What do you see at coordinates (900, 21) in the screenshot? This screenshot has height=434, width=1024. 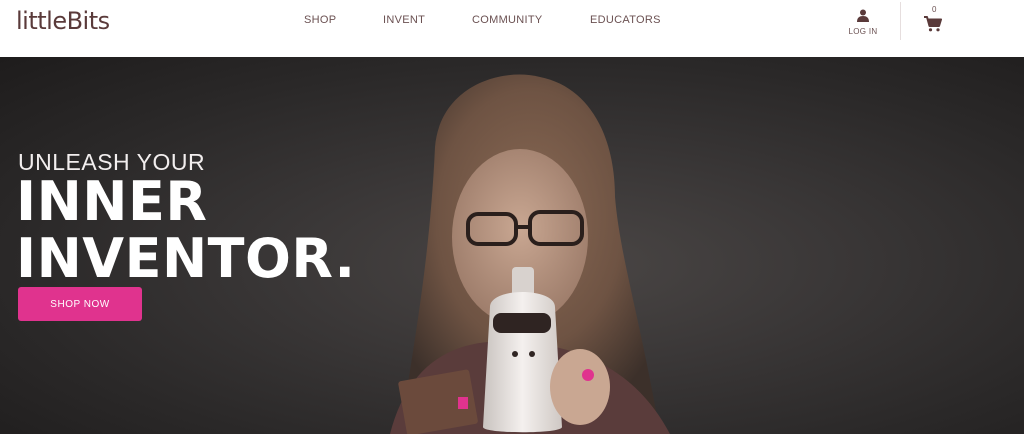 I see `header-divider` at bounding box center [900, 21].